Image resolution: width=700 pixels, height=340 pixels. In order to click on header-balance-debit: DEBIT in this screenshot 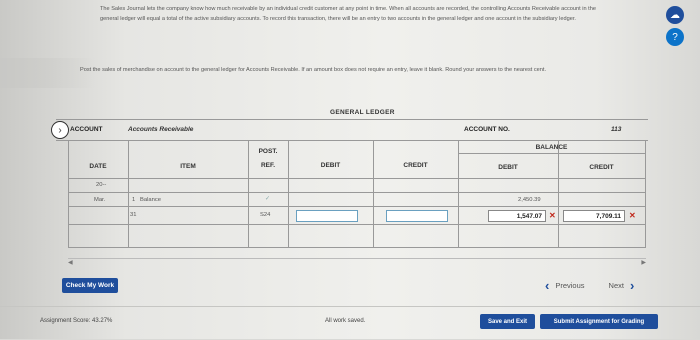, I will do `click(508, 167)`.